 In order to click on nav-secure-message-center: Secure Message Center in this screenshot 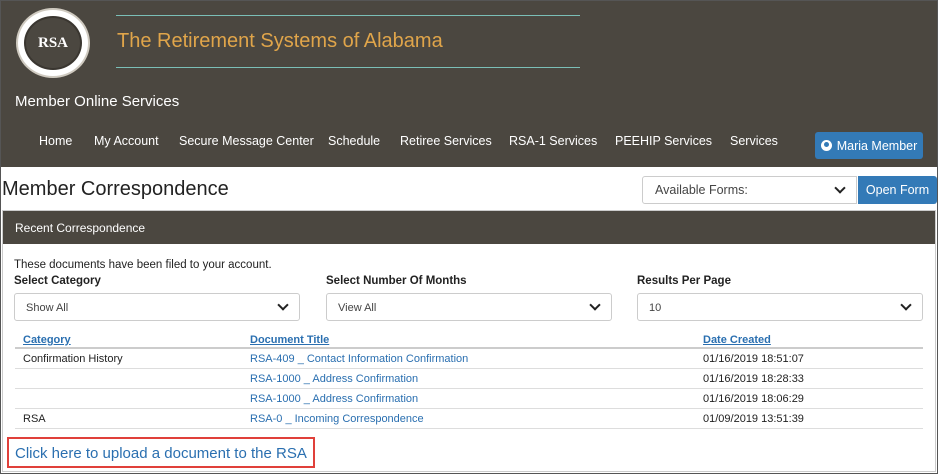, I will do `click(246, 141)`.